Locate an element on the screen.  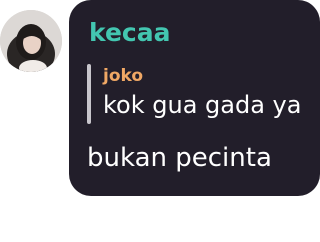
reply-quote-bar is located at coordinates (89, 94).